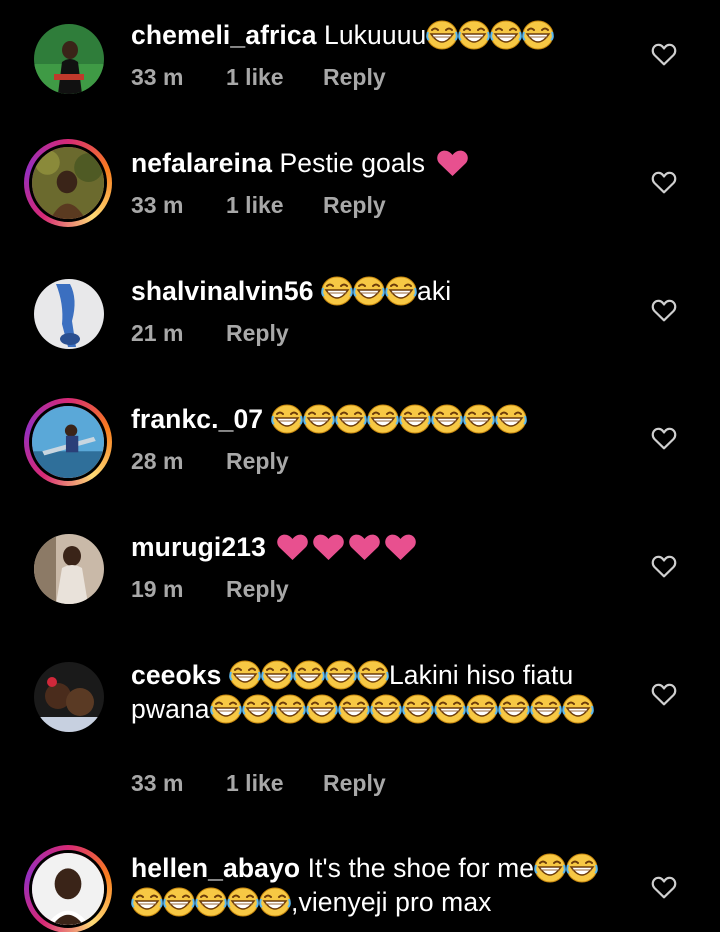 The width and height of the screenshot is (720, 932). What do you see at coordinates (210, 589) in the screenshot?
I see `comment-meta: 19 m Reply` at bounding box center [210, 589].